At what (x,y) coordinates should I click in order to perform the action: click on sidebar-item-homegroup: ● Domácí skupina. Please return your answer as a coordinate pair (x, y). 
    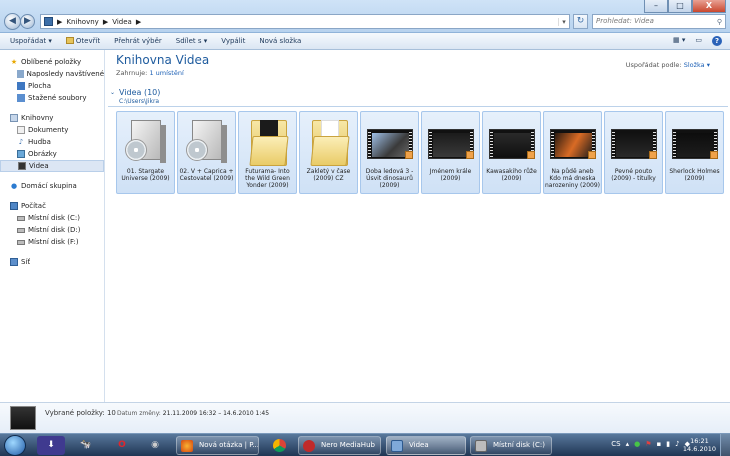
    Looking at the image, I should click on (52, 186).